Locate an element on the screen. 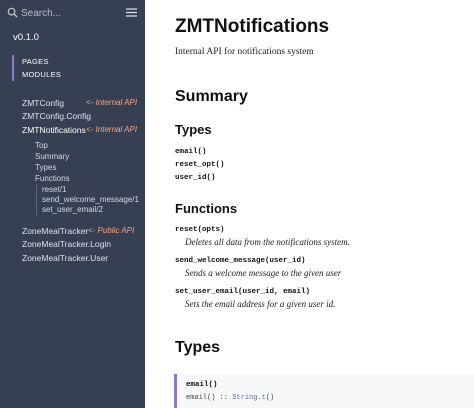 The height and width of the screenshot is (408, 474). sidebar-item-zonemealtracker-login: ZoneMealTracker.Login is located at coordinates (66, 244).